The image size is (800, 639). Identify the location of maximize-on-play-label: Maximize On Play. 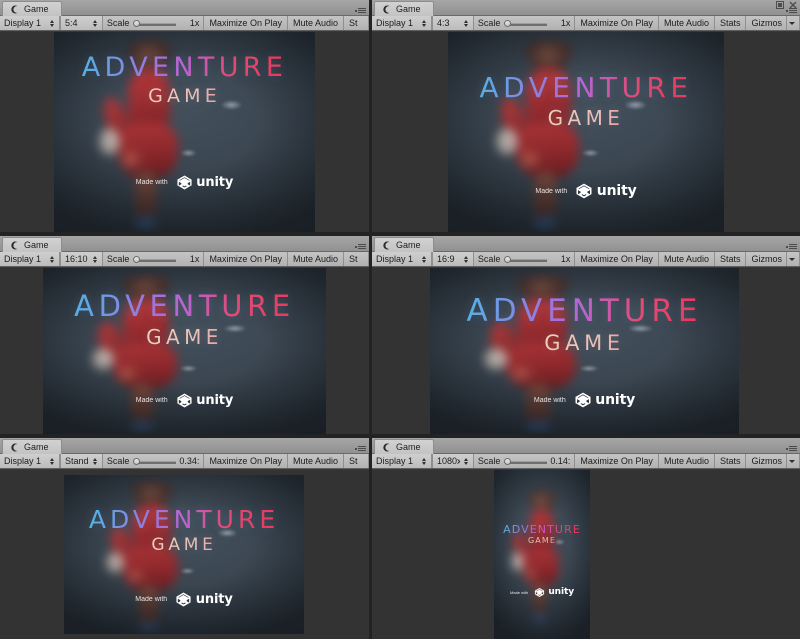
(245, 22).